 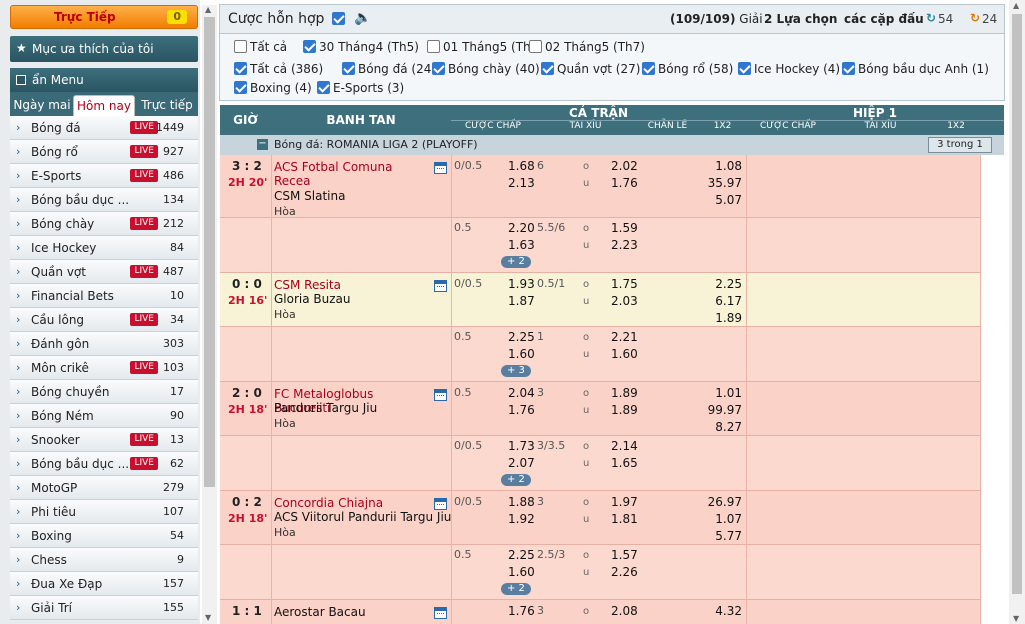 What do you see at coordinates (104, 224) in the screenshot?
I see `sidebar-sport-item: › Bóng chày LIVE 212` at bounding box center [104, 224].